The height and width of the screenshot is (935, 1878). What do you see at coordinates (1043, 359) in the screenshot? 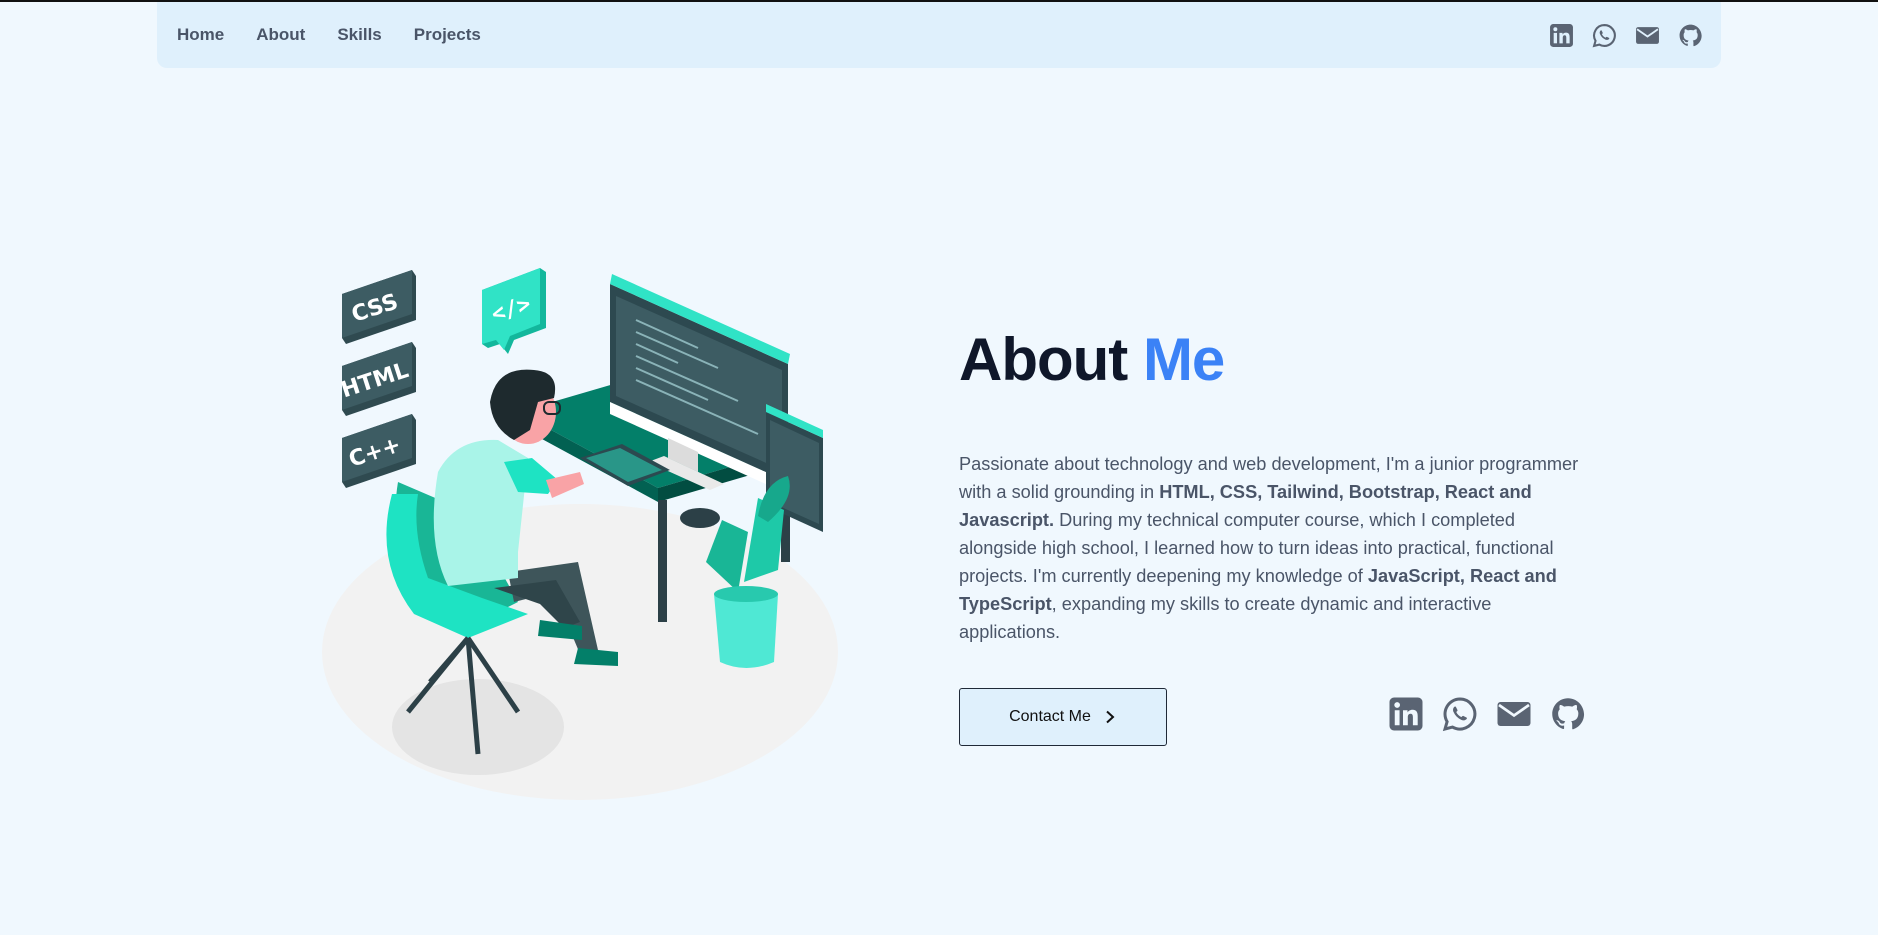
I see `title-main: About` at bounding box center [1043, 359].